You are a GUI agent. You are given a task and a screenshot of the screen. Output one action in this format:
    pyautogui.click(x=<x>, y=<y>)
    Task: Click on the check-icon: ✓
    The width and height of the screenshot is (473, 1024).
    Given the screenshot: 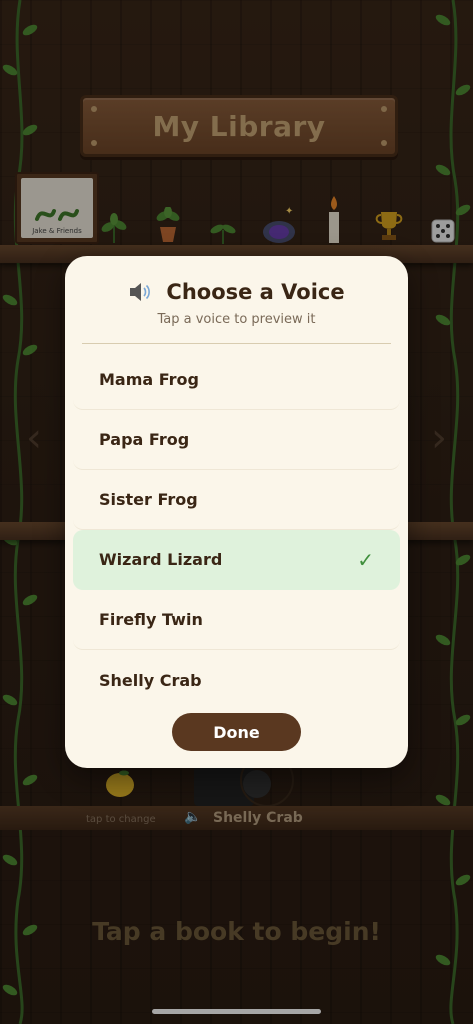 What is the action you would take?
    pyautogui.click(x=365, y=559)
    